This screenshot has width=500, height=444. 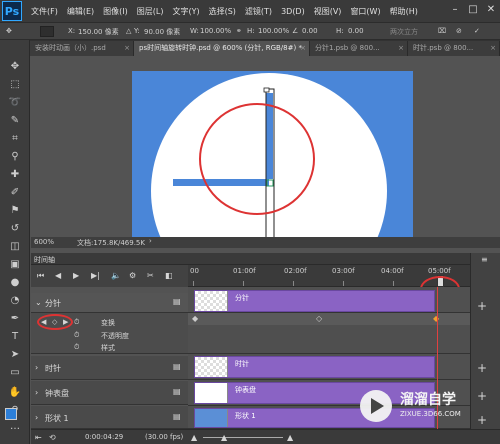 What do you see at coordinates (329, 283) in the screenshot?
I see `time-ruler: 00 01:00f 02:00f 03:00f 04:00f 05:00f` at bounding box center [329, 283].